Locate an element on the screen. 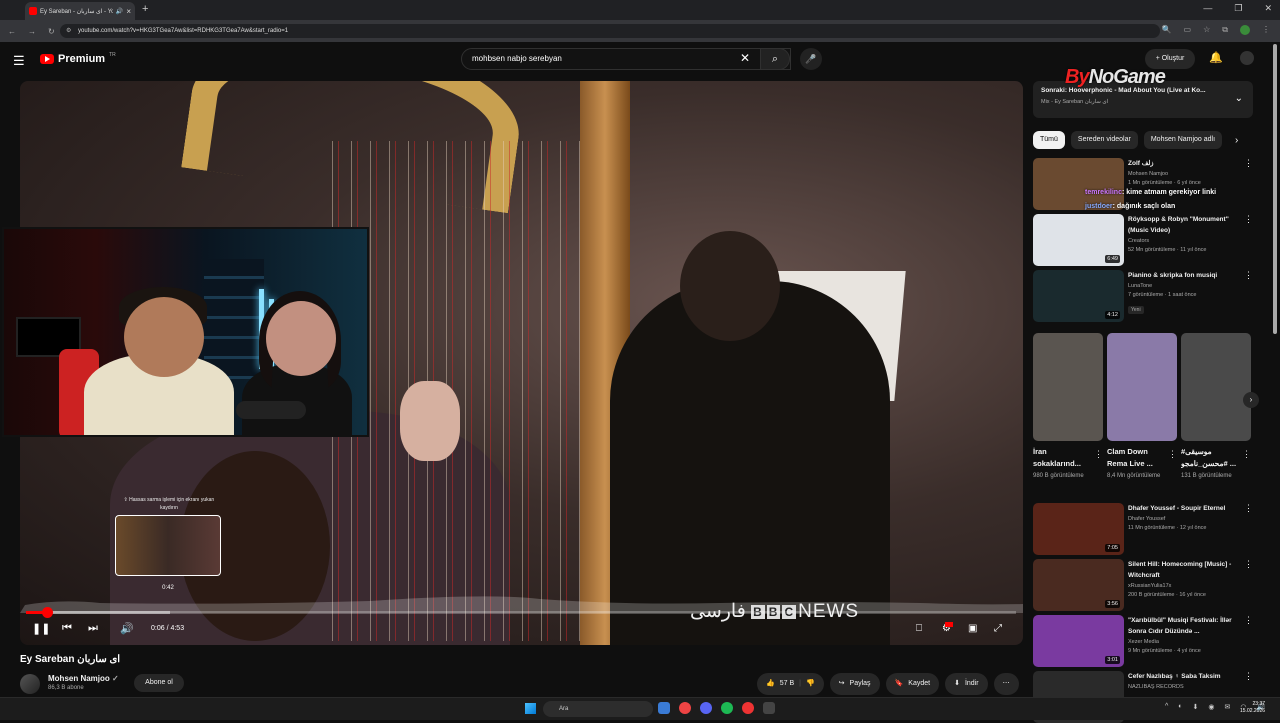  recommendation-thumbnail: 3:56 is located at coordinates (1078, 585).